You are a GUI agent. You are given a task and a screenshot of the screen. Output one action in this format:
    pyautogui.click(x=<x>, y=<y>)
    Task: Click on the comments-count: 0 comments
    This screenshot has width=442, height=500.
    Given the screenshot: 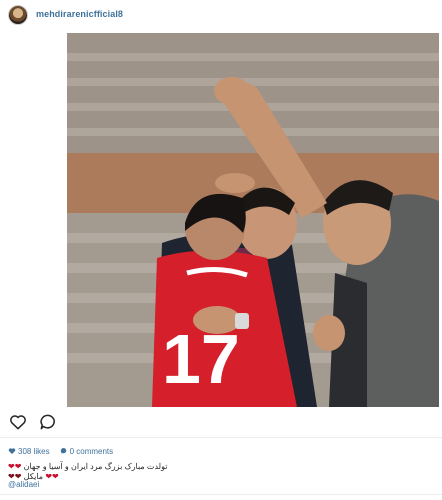 What is the action you would take?
    pyautogui.click(x=87, y=451)
    